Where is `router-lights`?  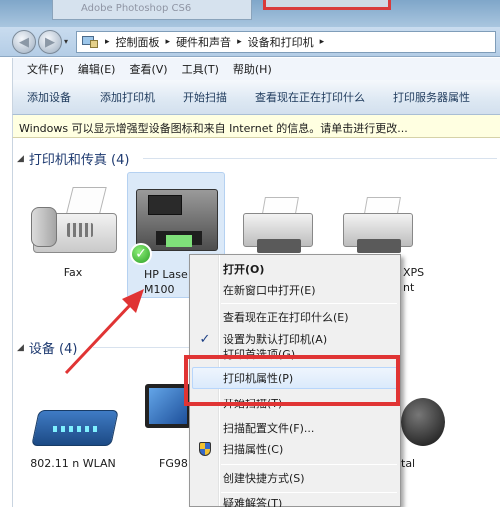 router-lights is located at coordinates (75, 429).